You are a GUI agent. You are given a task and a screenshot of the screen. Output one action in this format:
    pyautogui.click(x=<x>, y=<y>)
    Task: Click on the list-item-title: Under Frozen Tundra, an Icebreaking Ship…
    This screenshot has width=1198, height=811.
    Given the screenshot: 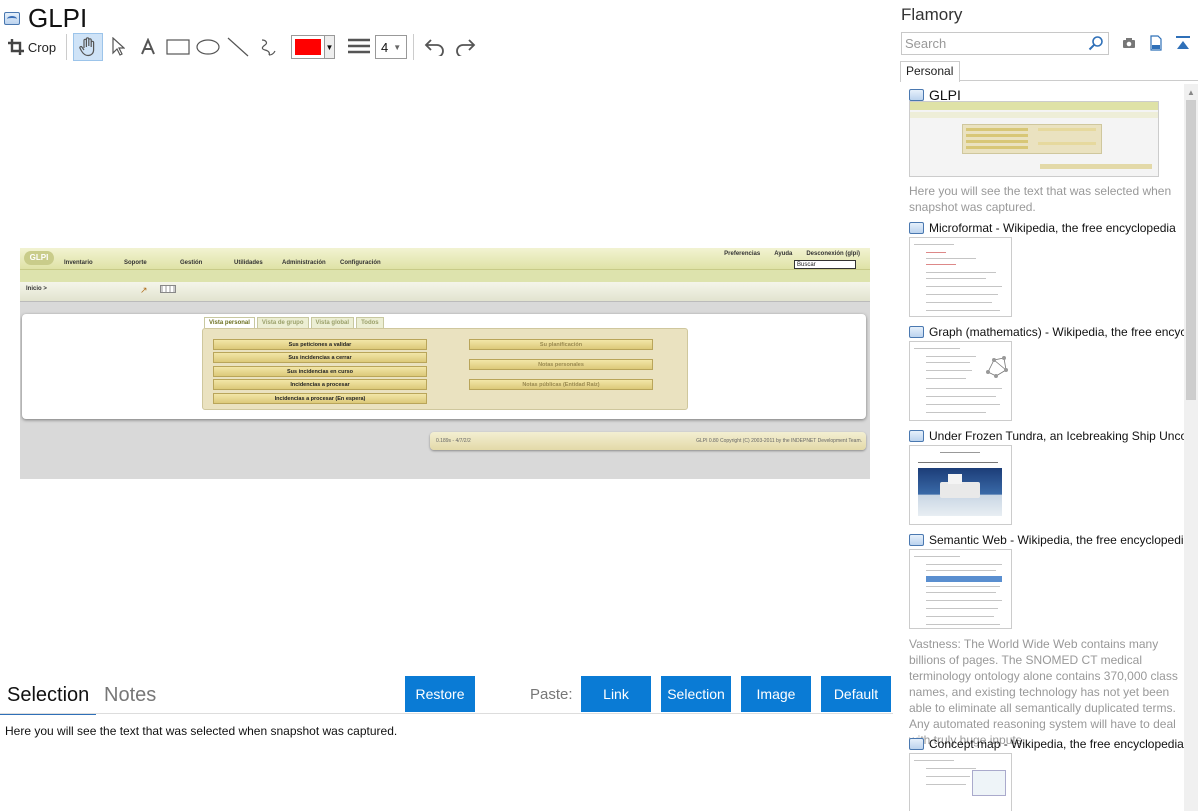 What is the action you would take?
    pyautogui.click(x=1056, y=436)
    